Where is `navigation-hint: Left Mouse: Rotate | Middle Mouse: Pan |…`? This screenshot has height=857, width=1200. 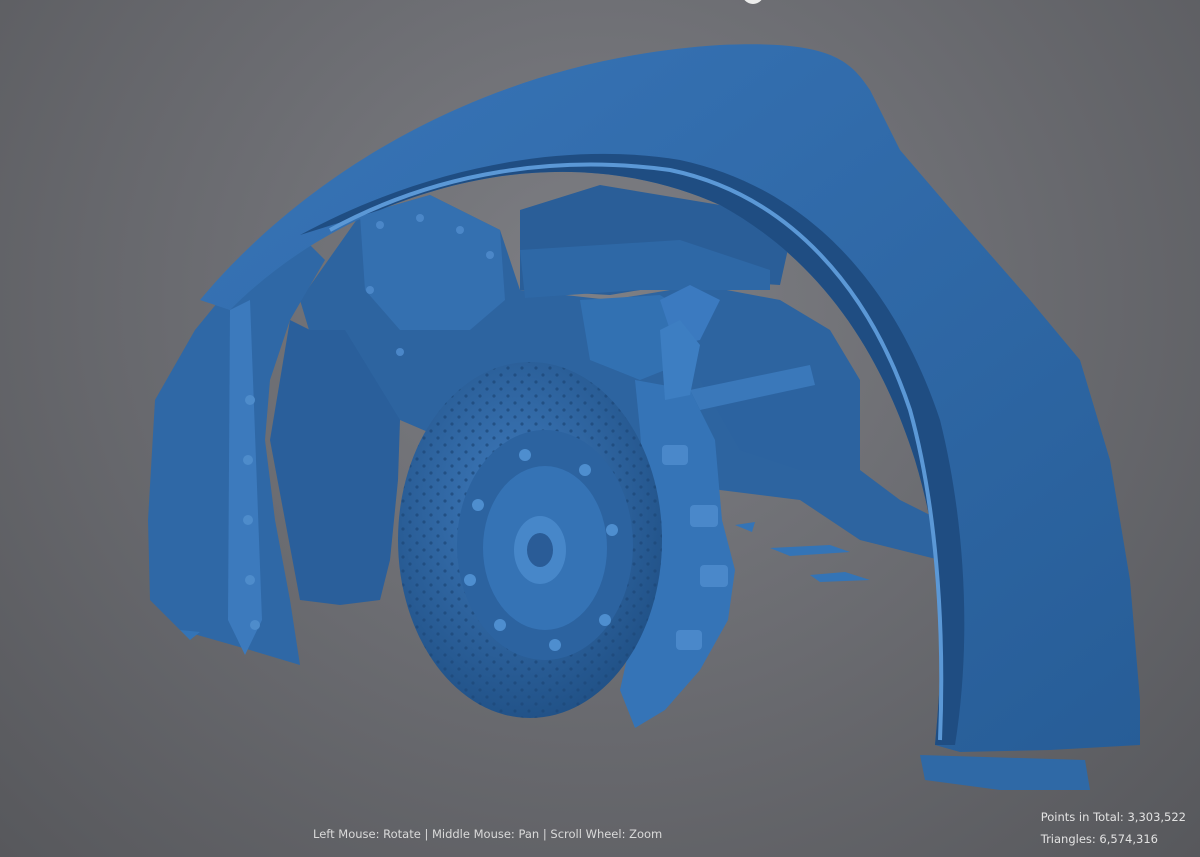
navigation-hint: Left Mouse: Rotate | Middle Mouse: Pan |… is located at coordinates (488, 834).